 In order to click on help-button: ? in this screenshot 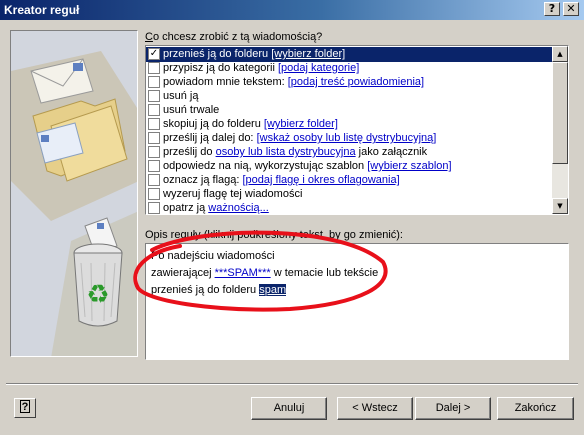, I will do `click(25, 408)`.